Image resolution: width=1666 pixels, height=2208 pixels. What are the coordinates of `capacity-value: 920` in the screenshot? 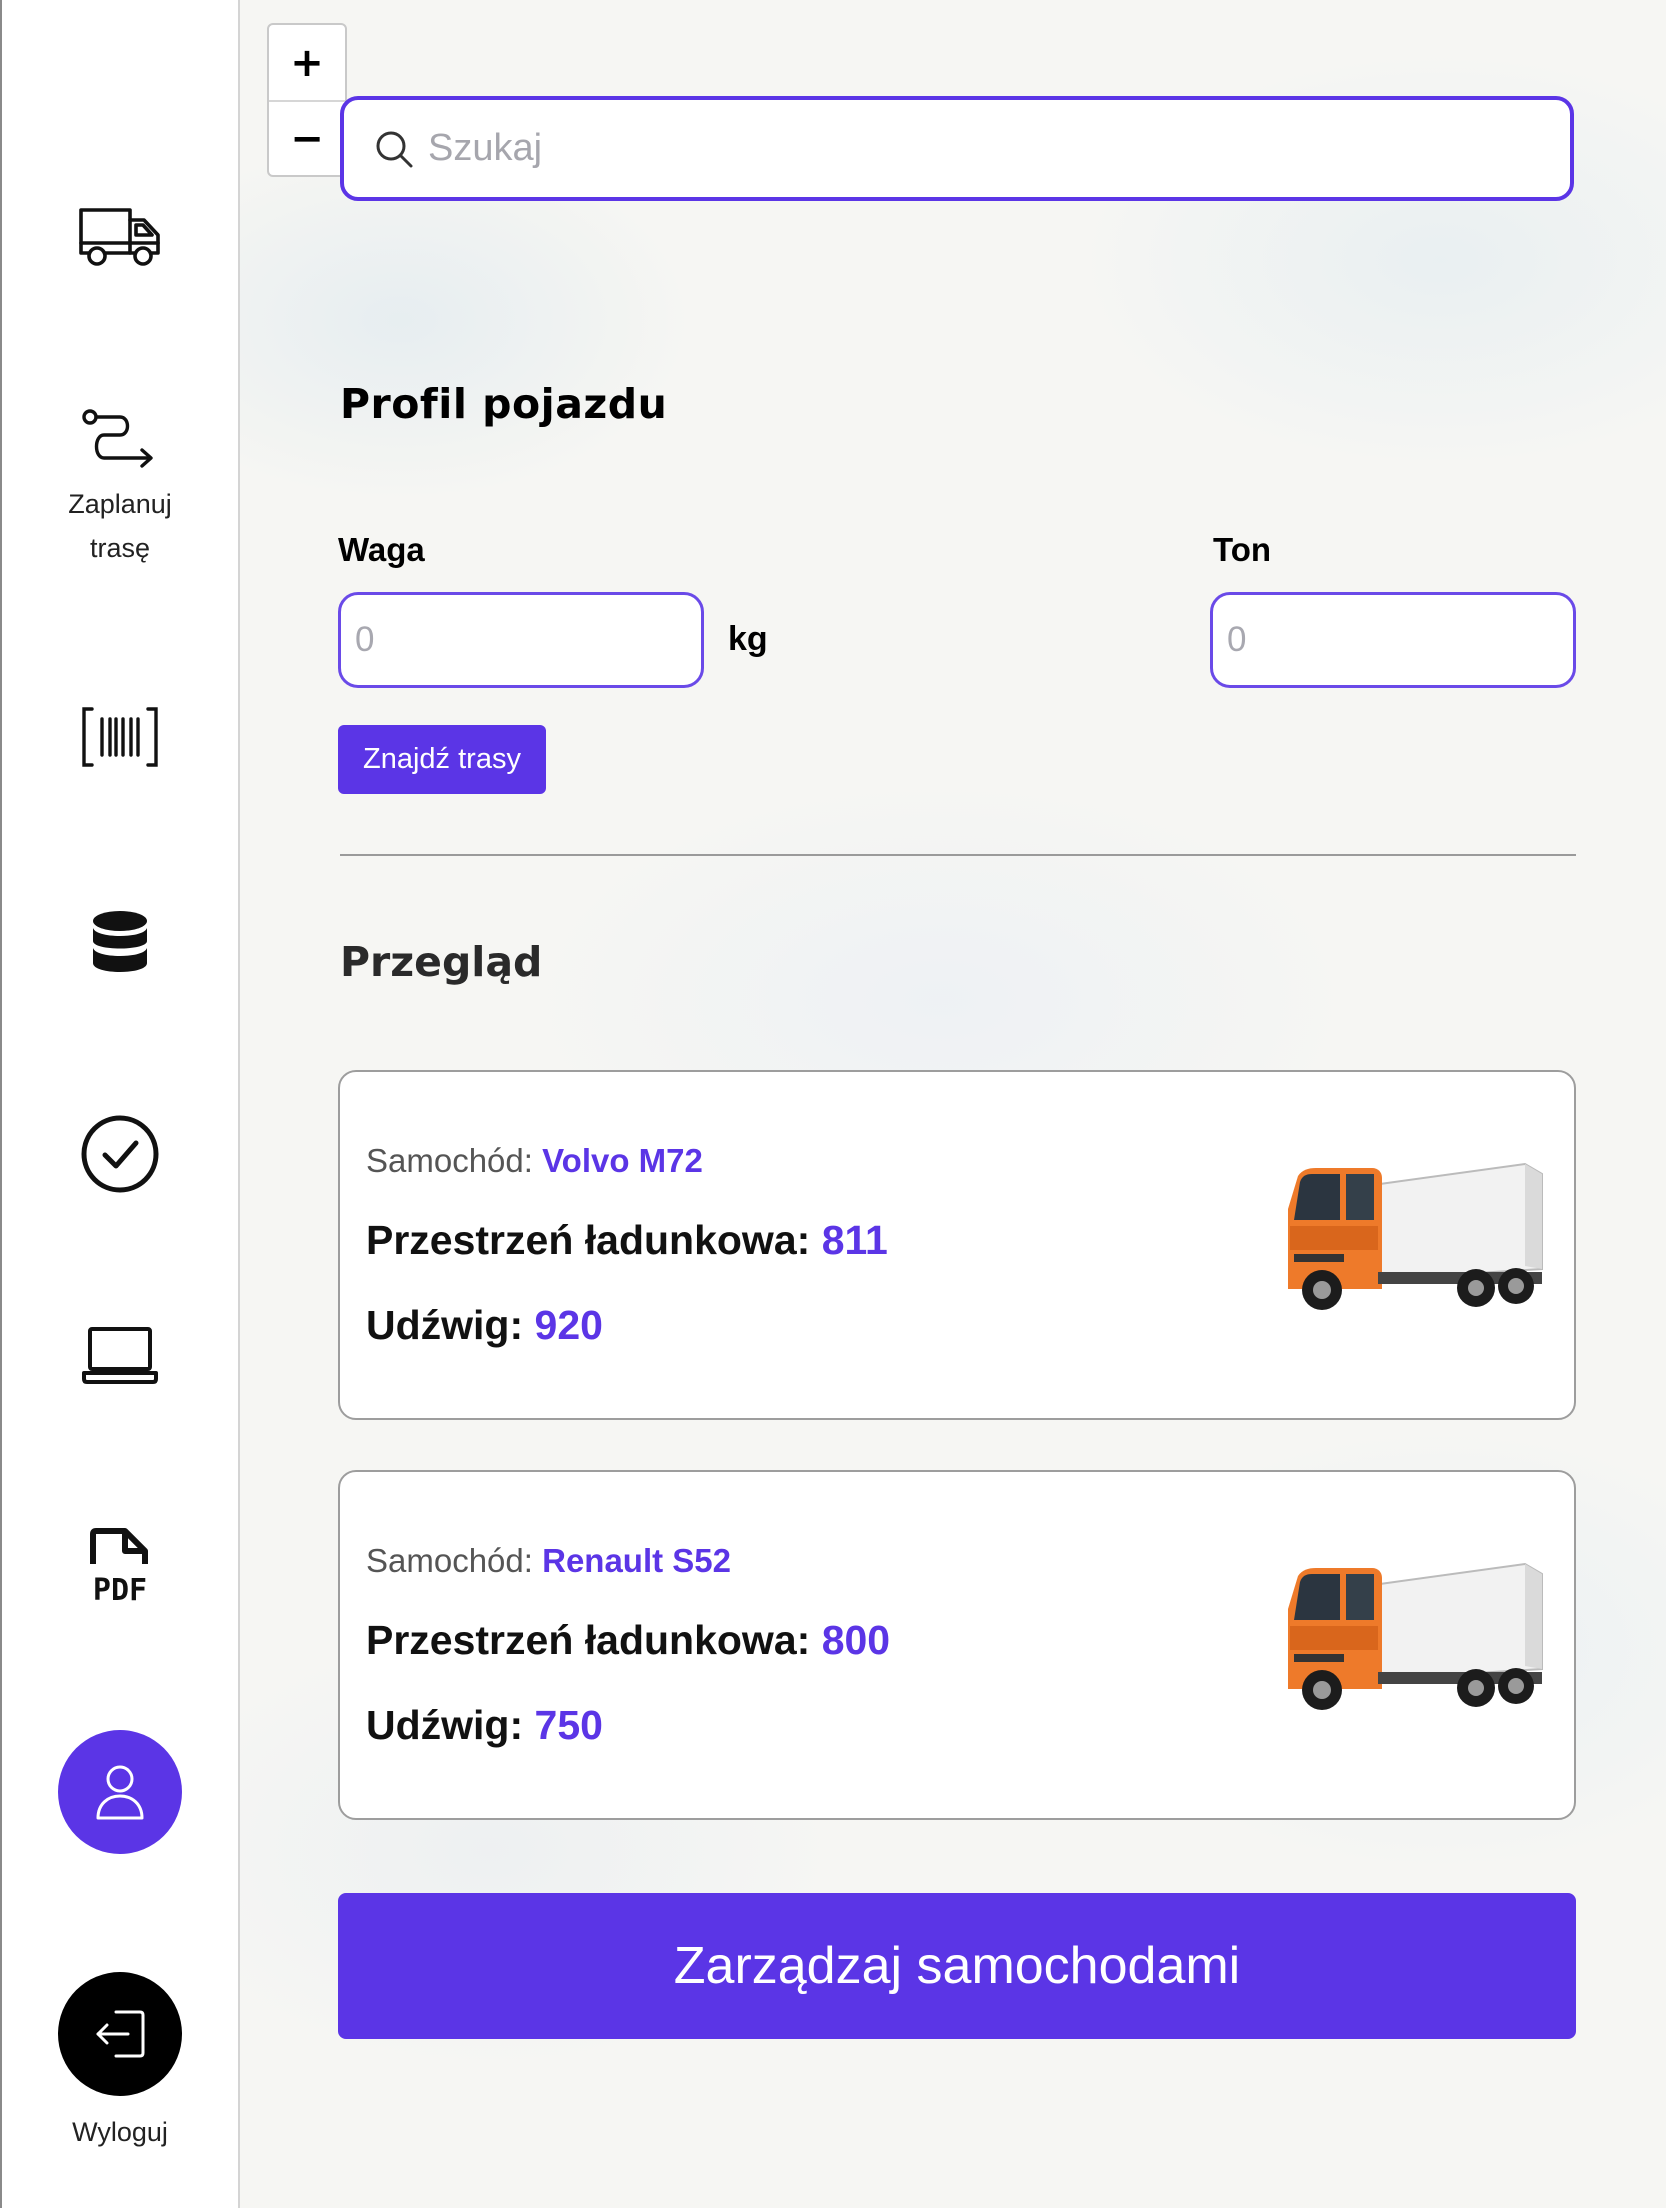 It's located at (568, 1325).